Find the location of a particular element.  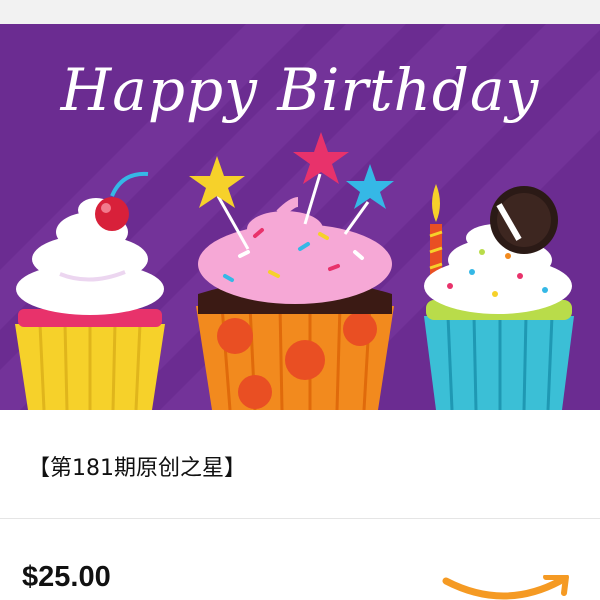

card-title: 【第181期原创之星】 is located at coordinates (137, 468).